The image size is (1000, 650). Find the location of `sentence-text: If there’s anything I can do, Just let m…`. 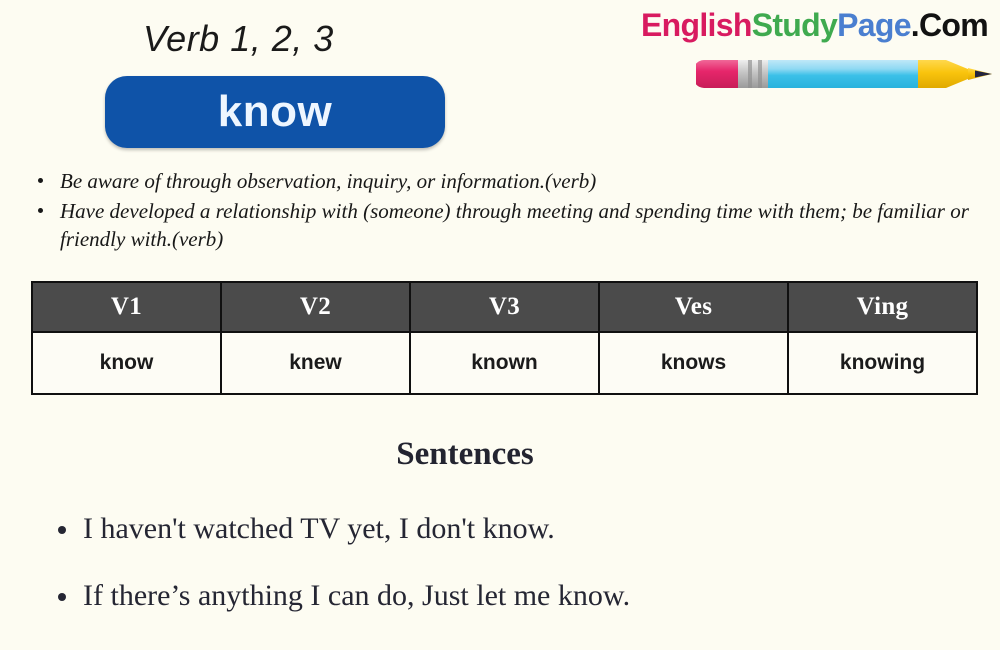

sentence-text: If there’s anything I can do, Just let m… is located at coordinates (357, 595).